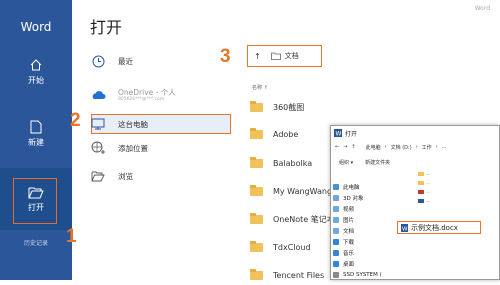  I want to click on video-icon, so click(336, 208).